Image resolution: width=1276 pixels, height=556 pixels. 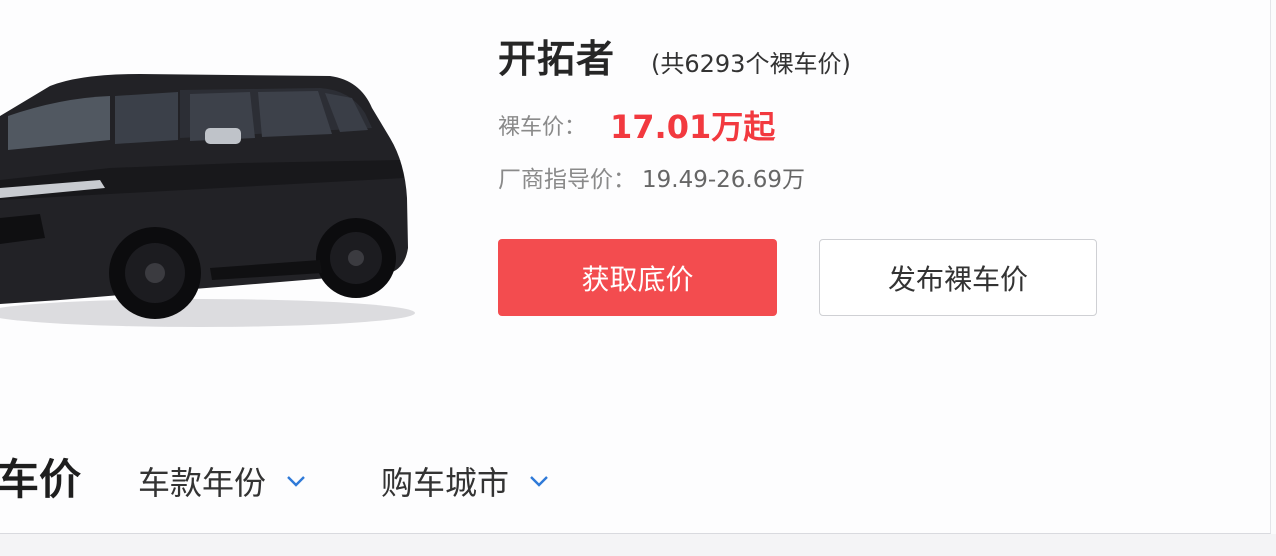 What do you see at coordinates (557, 59) in the screenshot?
I see `car-name: 开拓者` at bounding box center [557, 59].